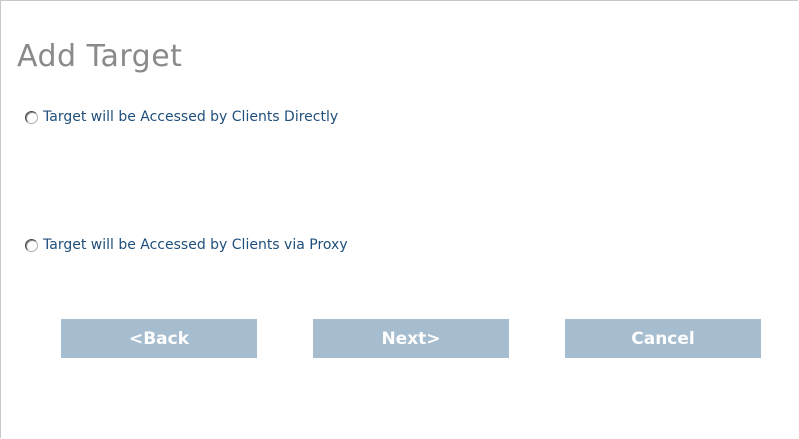  Describe the element at coordinates (663, 338) in the screenshot. I see `cancel-button: Cancel` at that location.